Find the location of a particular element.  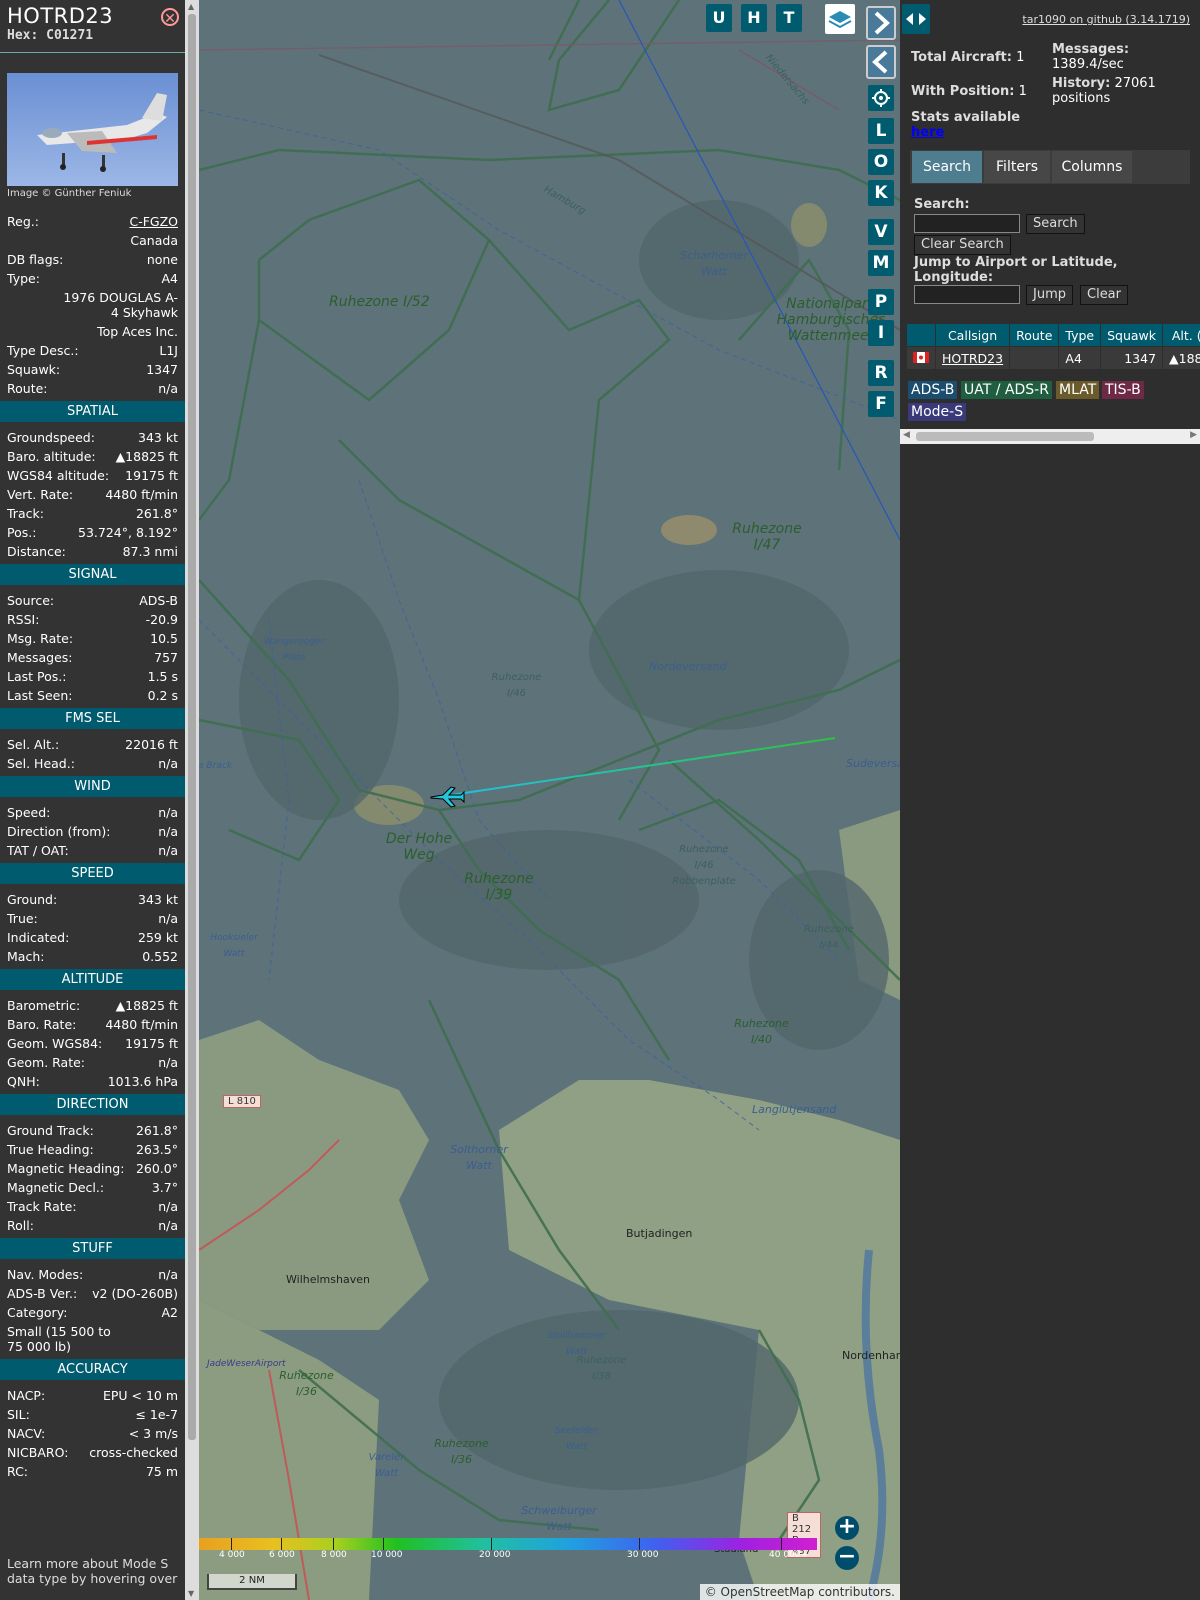

info-row-label: Msg. Rate: is located at coordinates (40, 638).